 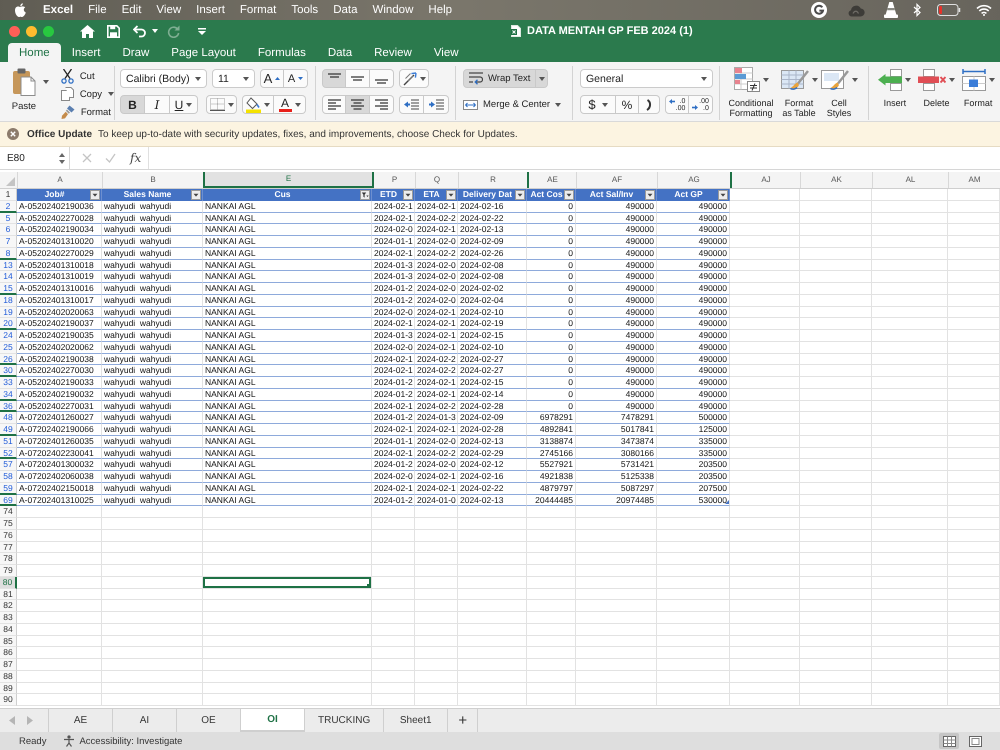 I want to click on row-number: 80, so click(x=8, y=582).